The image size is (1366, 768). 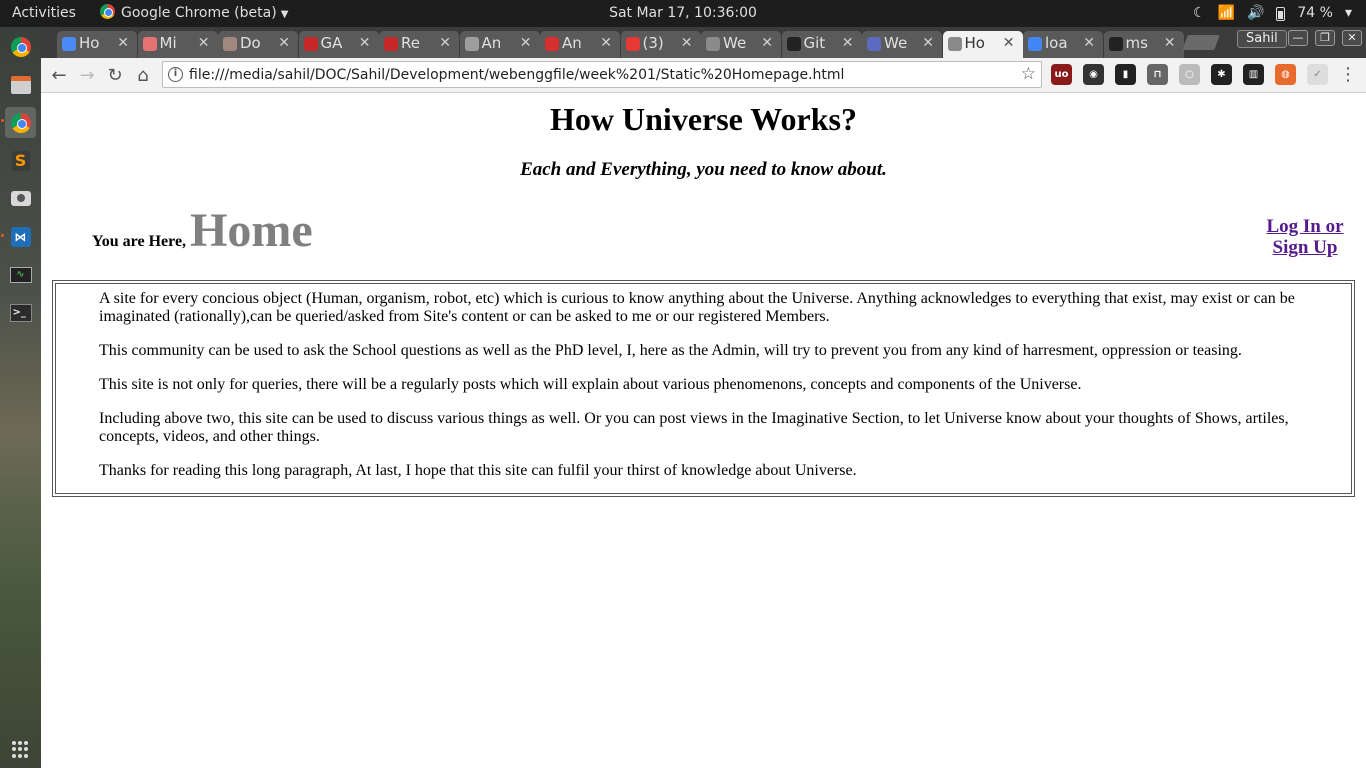 What do you see at coordinates (1305, 247) in the screenshot?
I see `login-link-line2: Sign Up` at bounding box center [1305, 247].